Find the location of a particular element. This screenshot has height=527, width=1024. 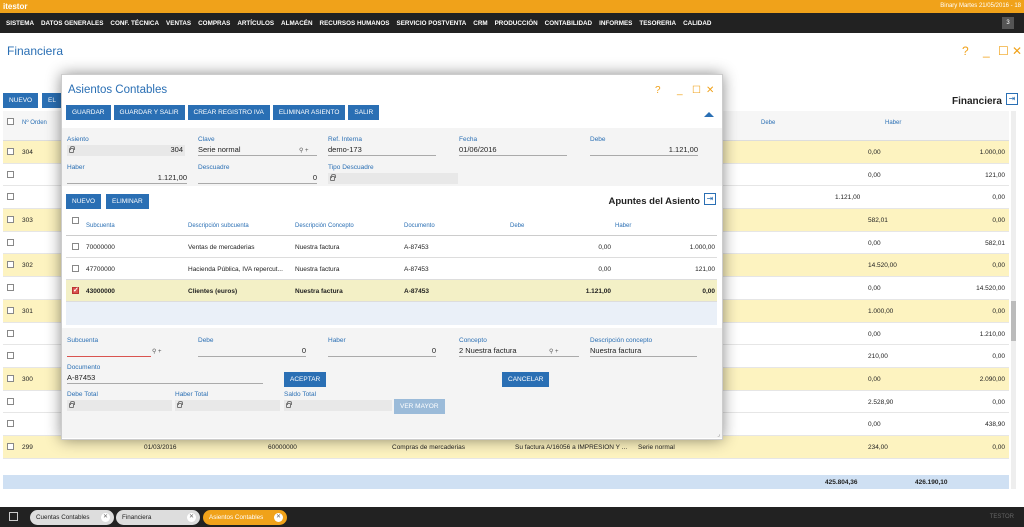

lock-icon is located at coordinates (180, 404).